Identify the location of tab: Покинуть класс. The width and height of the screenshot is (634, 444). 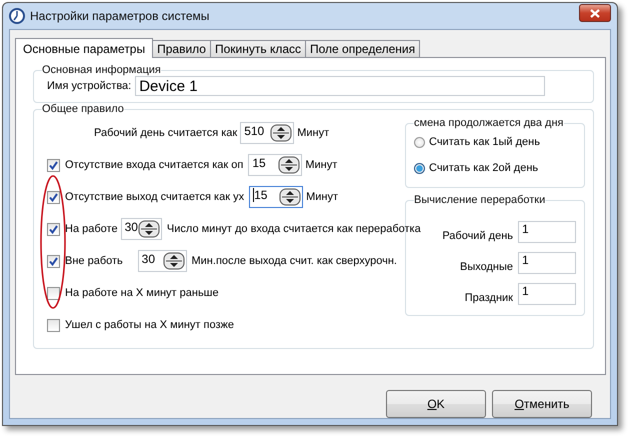
(258, 48).